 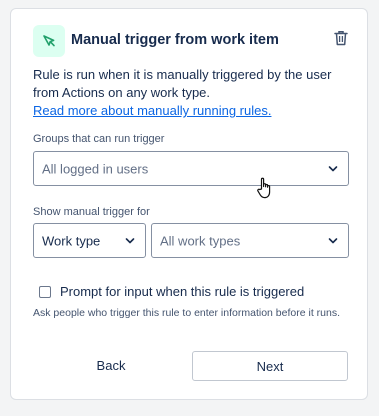 What do you see at coordinates (264, 188) in the screenshot?
I see `mouse-pointer-hand-icon` at bounding box center [264, 188].